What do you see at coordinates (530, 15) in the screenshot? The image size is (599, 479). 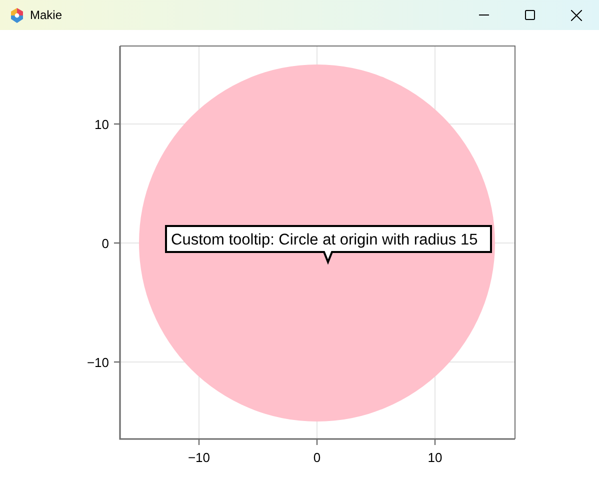 I see `maximize-icon` at bounding box center [530, 15].